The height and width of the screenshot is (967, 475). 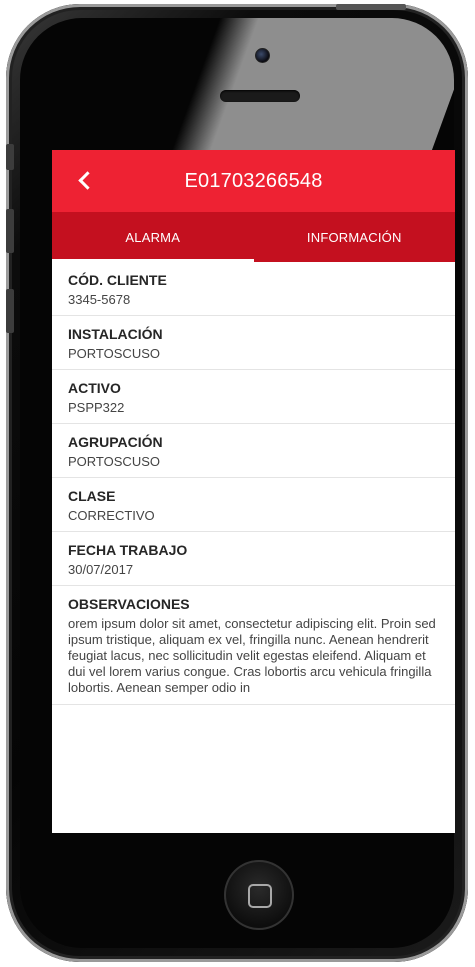 I want to click on field-label: FECHA TRABAJO, so click(x=128, y=550).